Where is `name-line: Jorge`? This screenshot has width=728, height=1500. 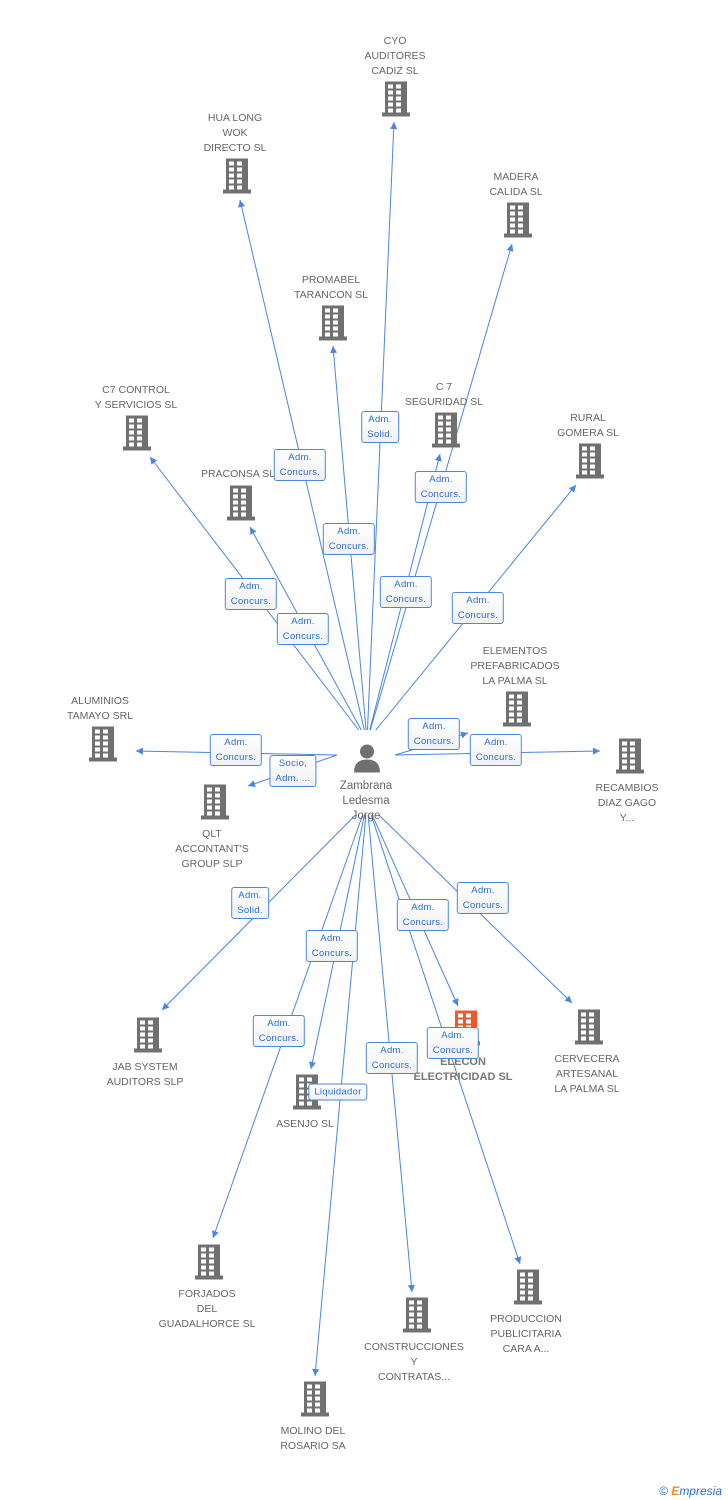 name-line: Jorge is located at coordinates (366, 816).